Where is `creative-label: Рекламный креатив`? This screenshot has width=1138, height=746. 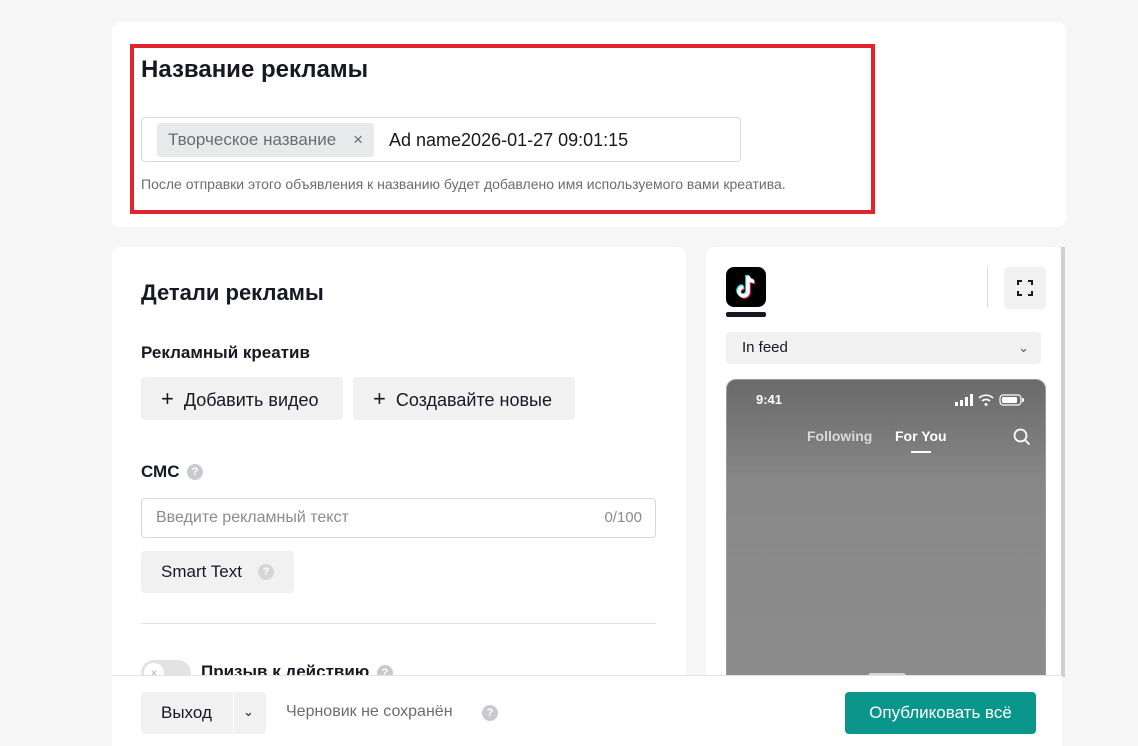 creative-label: Рекламный креатив is located at coordinates (225, 352).